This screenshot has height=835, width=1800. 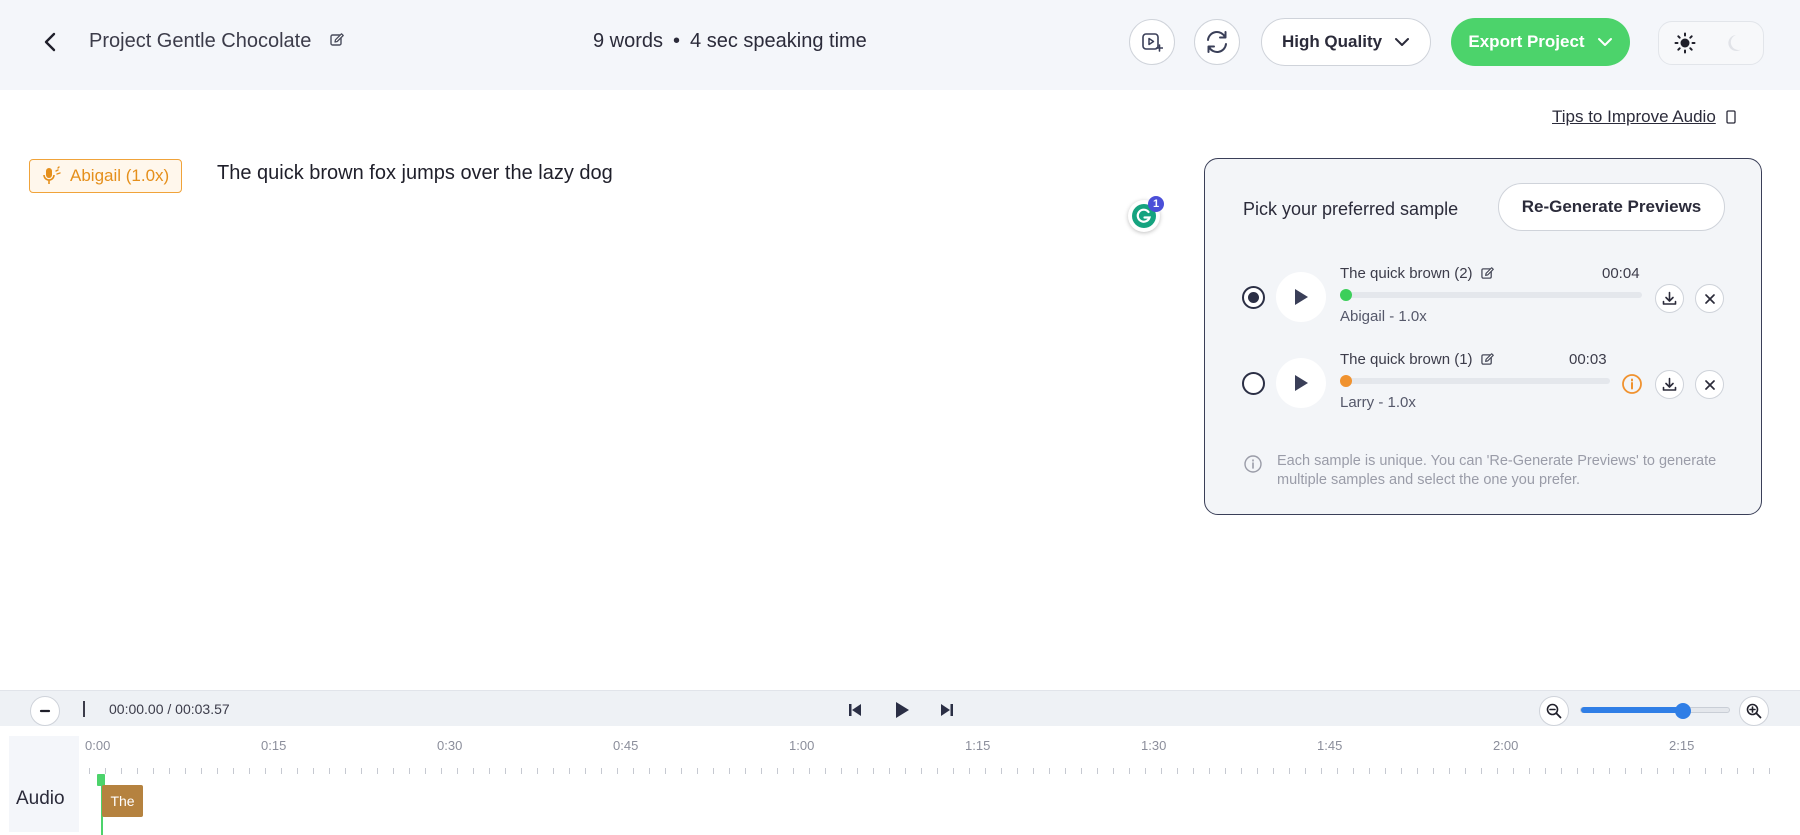 I want to click on timeline-tick-label: 0:15, so click(x=274, y=745).